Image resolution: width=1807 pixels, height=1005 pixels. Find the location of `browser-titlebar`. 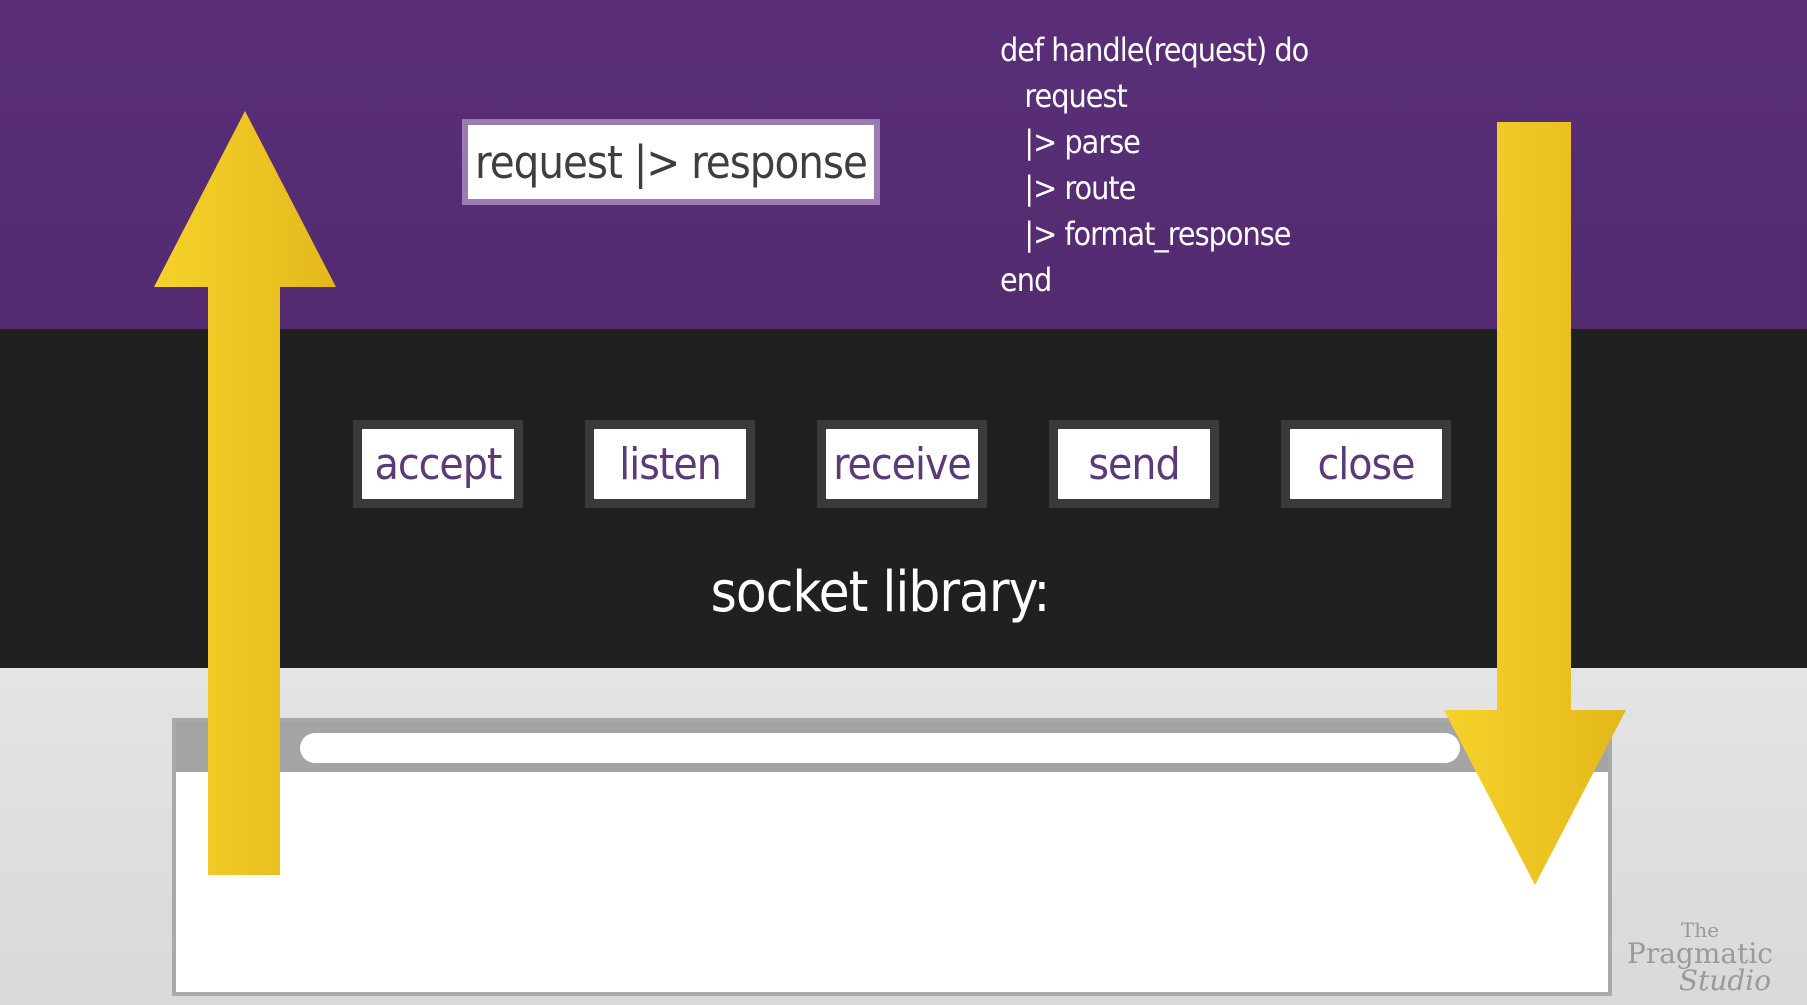

browser-titlebar is located at coordinates (892, 747).